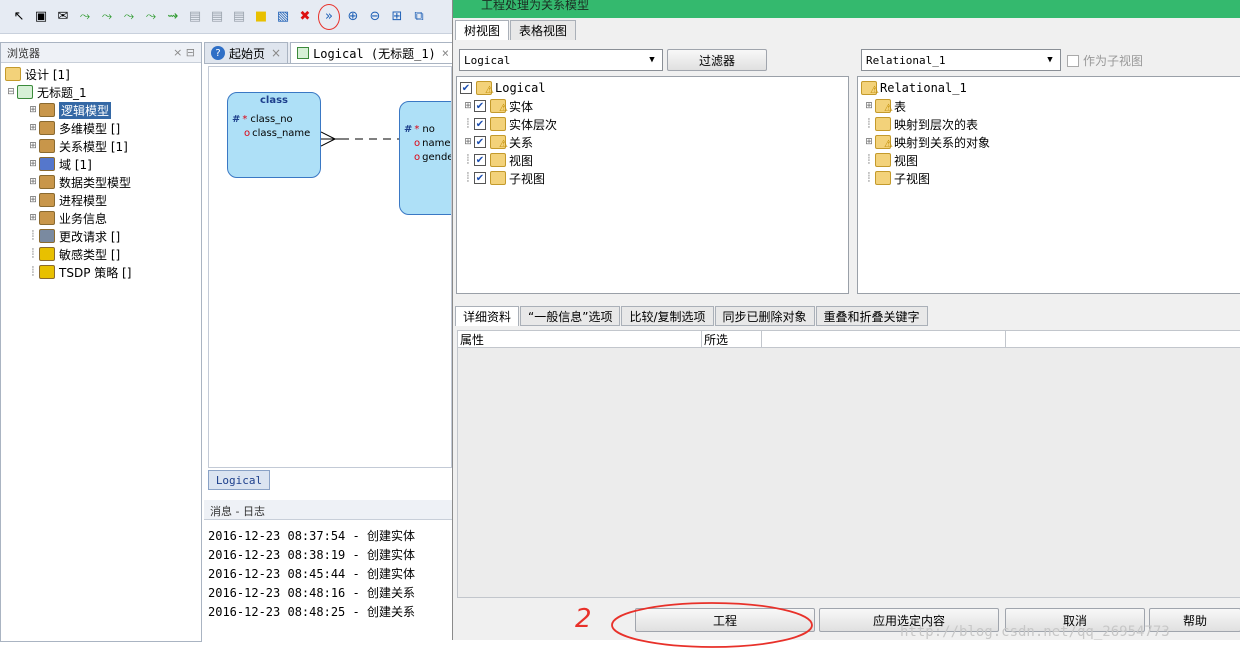 This screenshot has width=1240, height=653. Describe the element at coordinates (961, 60) in the screenshot. I see `relational-model-select: Relational_1 ▼` at that location.